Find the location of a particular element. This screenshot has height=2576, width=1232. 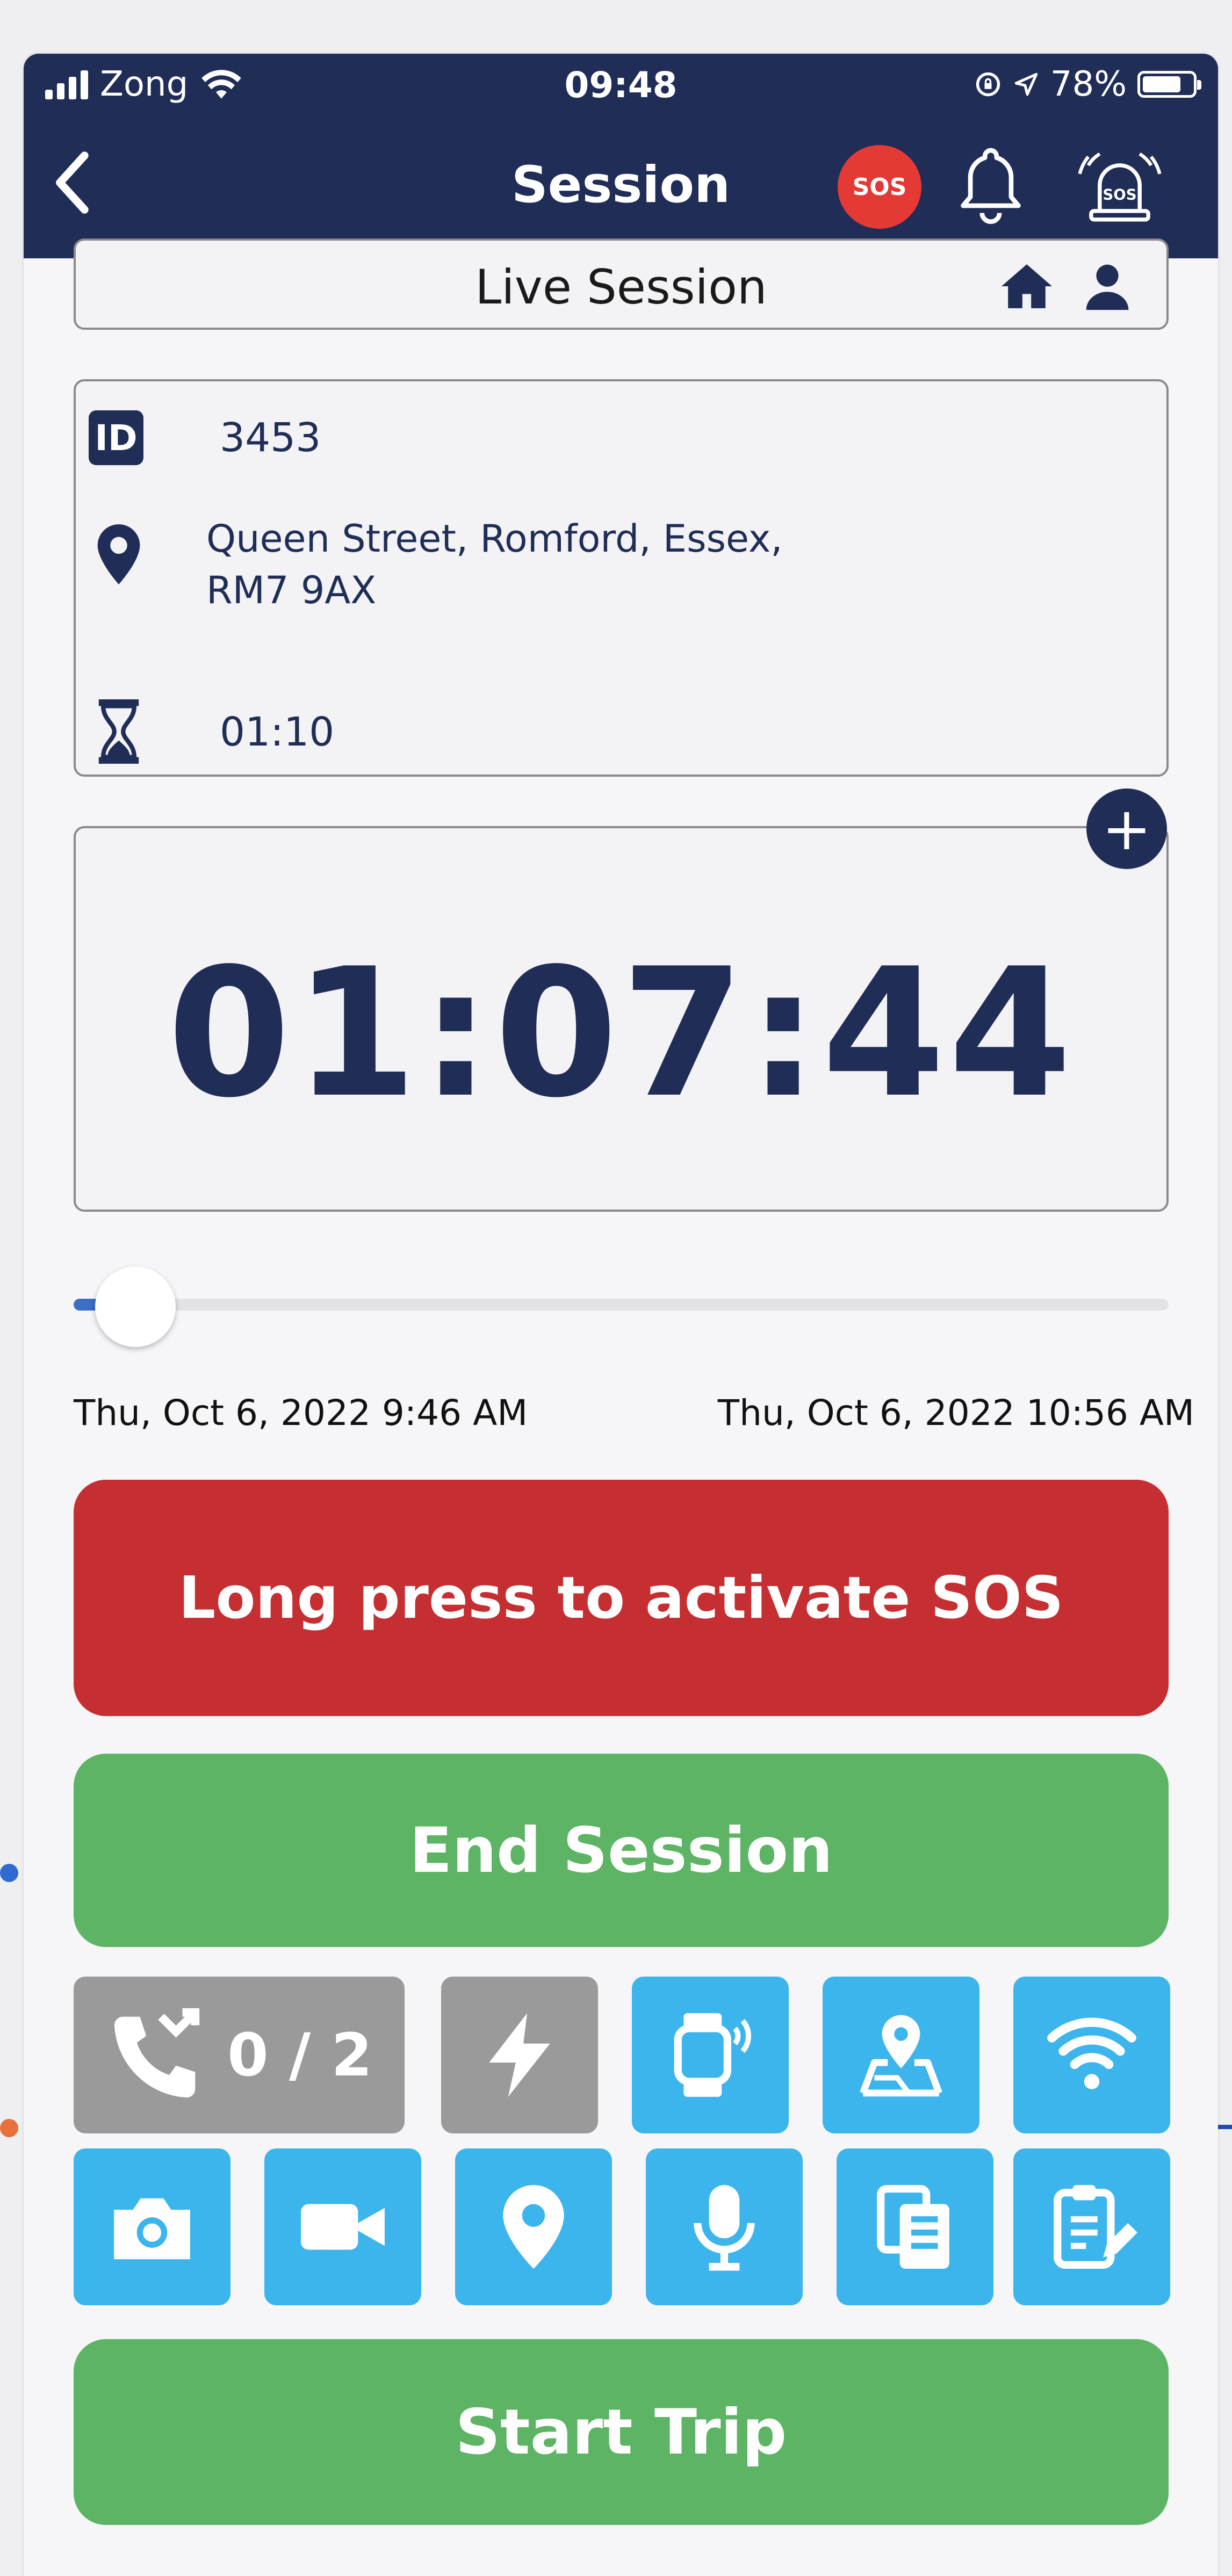

video-tile is located at coordinates (342, 2226).